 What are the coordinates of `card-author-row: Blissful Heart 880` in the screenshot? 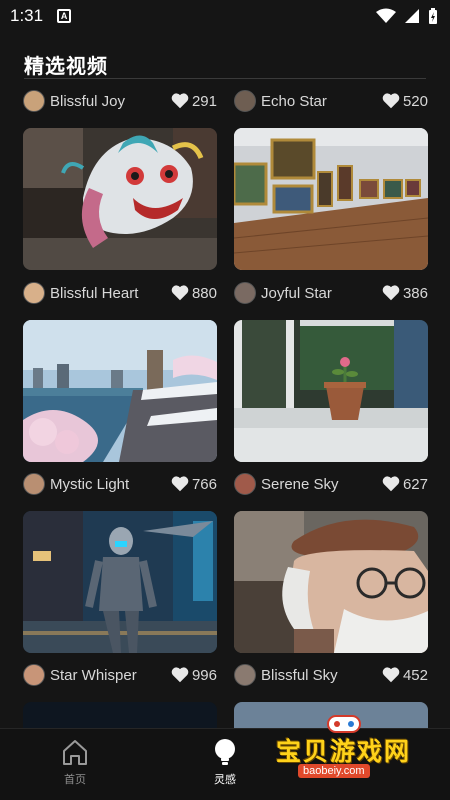 It's located at (120, 293).